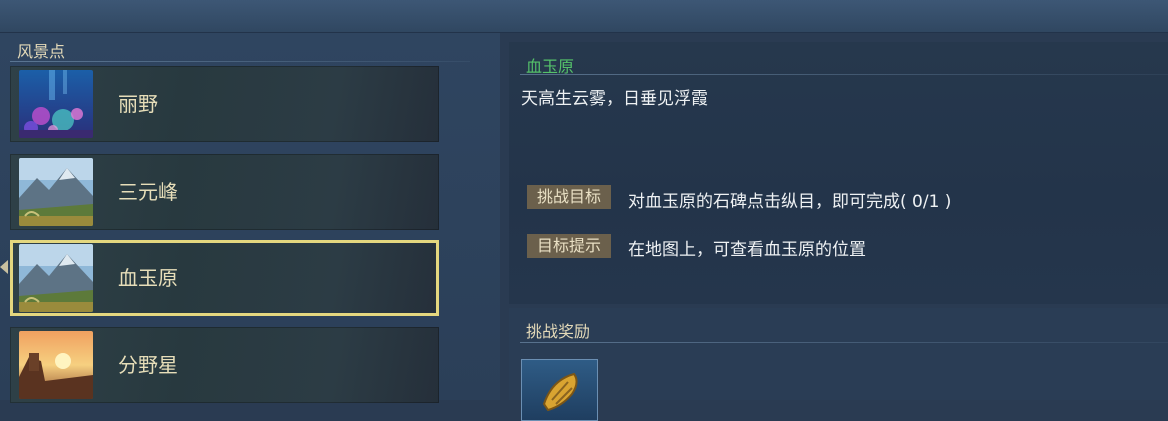  What do you see at coordinates (790, 202) in the screenshot?
I see `challenge-goal-text: 对血玉原的石碑点击纵目，即可完成( 0/1 )` at bounding box center [790, 202].